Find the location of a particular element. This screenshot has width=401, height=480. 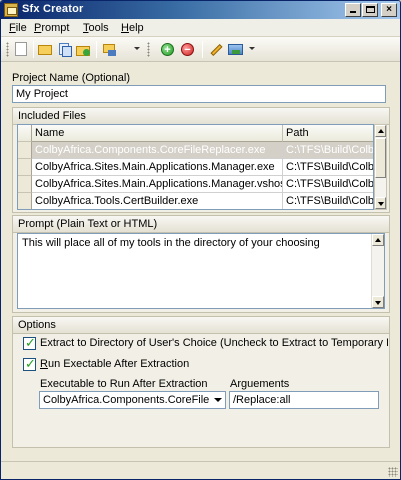

run-after-label-text: un Exectable After Extraction is located at coordinates (118, 364).